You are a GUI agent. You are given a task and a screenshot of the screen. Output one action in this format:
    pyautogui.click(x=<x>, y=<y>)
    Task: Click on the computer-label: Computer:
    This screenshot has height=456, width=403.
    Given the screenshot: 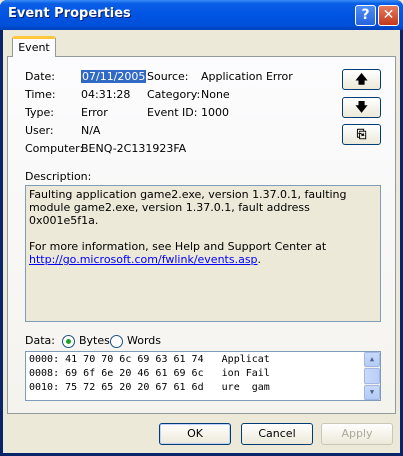 What is the action you would take?
    pyautogui.click(x=54, y=148)
    